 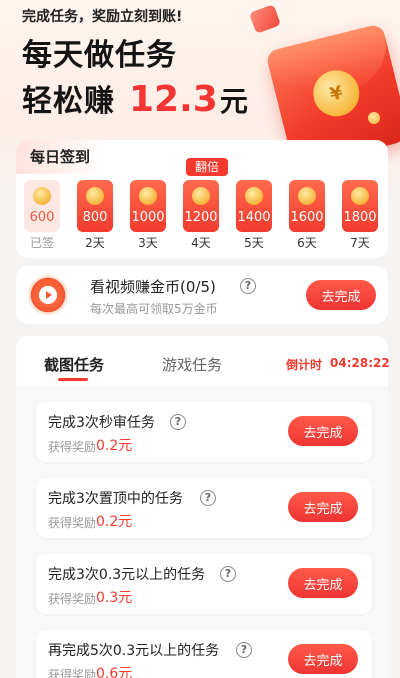 I want to click on task-item: 再完成5次0.3元以上的任务 ? 获得奖励 0.6元 去完成, so click(x=204, y=654).